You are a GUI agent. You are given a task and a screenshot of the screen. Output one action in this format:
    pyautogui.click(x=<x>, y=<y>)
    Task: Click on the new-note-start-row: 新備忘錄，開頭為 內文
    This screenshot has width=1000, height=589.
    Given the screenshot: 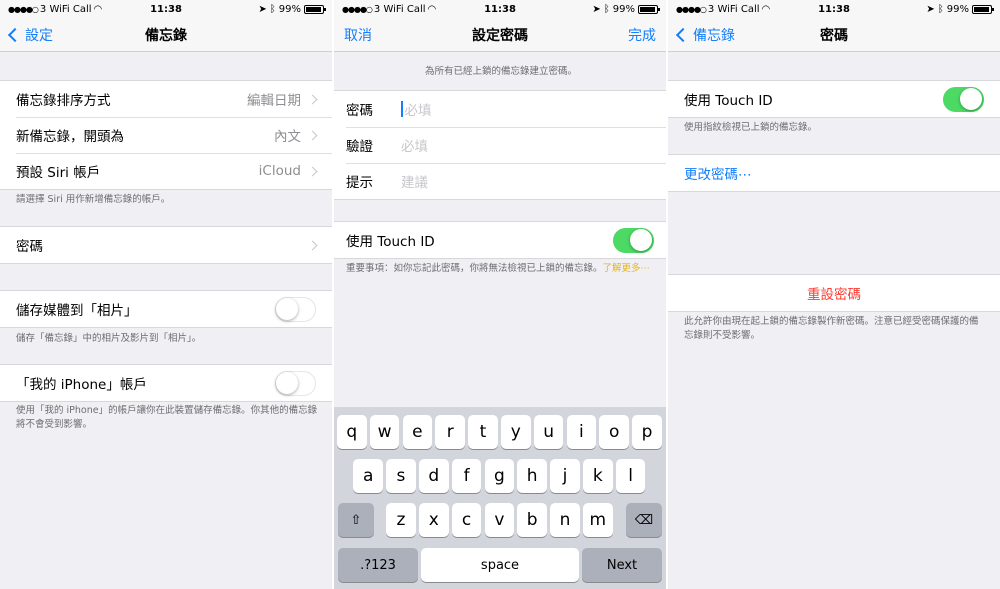 What is the action you would take?
    pyautogui.click(x=166, y=135)
    